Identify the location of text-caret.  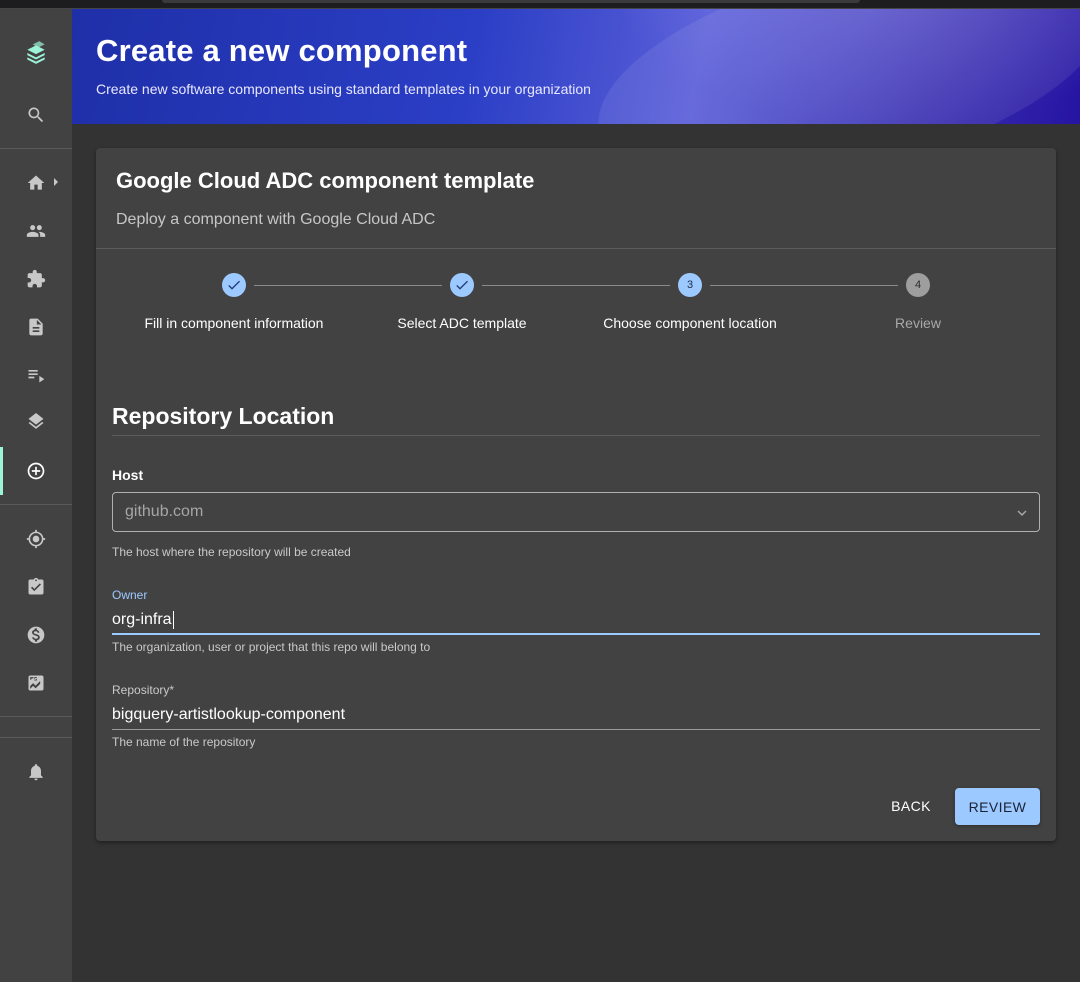
(173, 620).